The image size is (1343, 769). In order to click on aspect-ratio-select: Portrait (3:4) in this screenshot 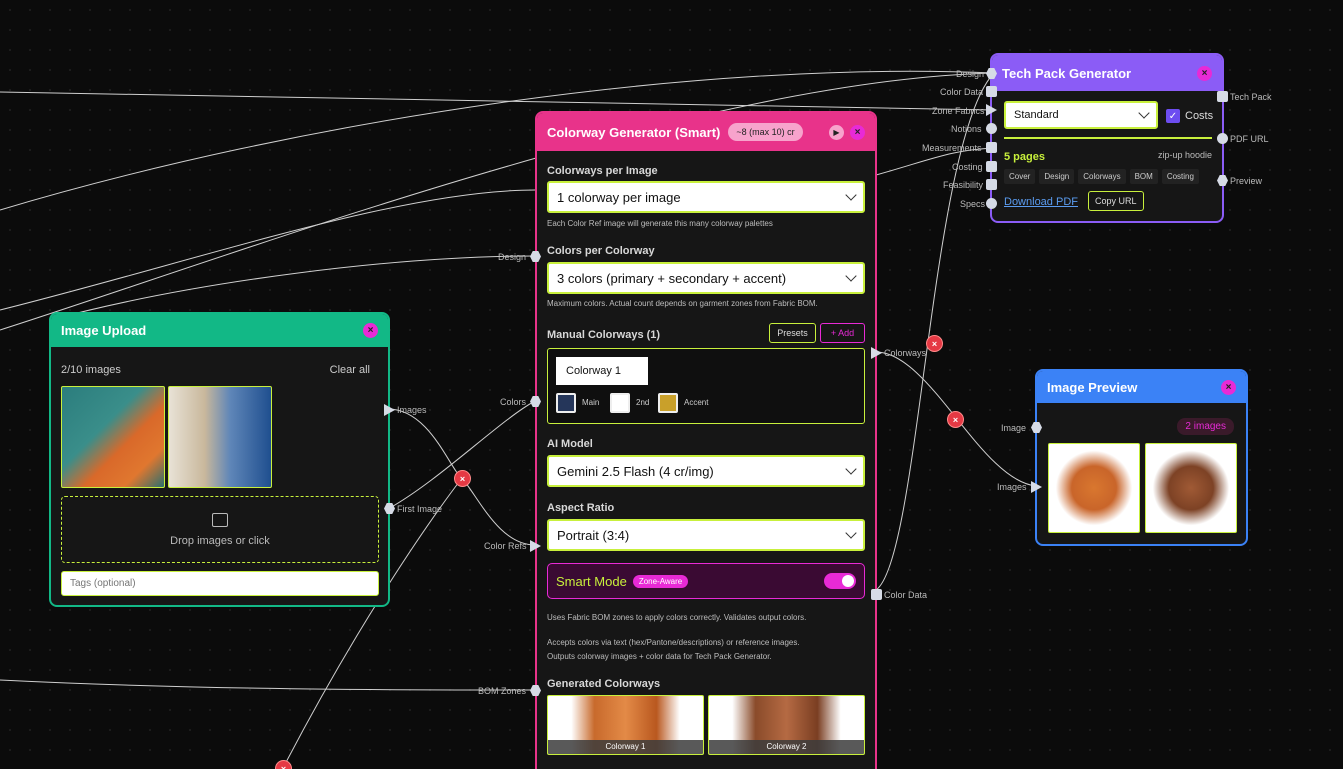, I will do `click(706, 535)`.